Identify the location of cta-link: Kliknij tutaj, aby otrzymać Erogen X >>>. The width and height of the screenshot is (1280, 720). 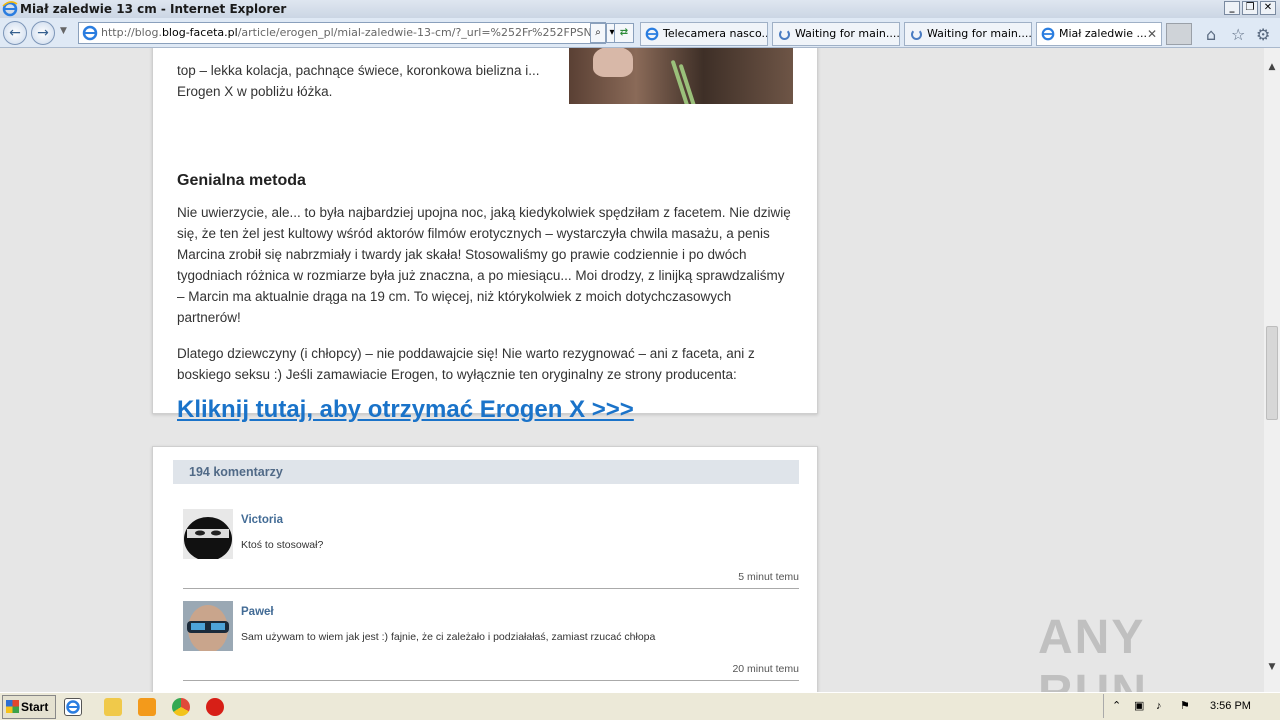
(405, 410).